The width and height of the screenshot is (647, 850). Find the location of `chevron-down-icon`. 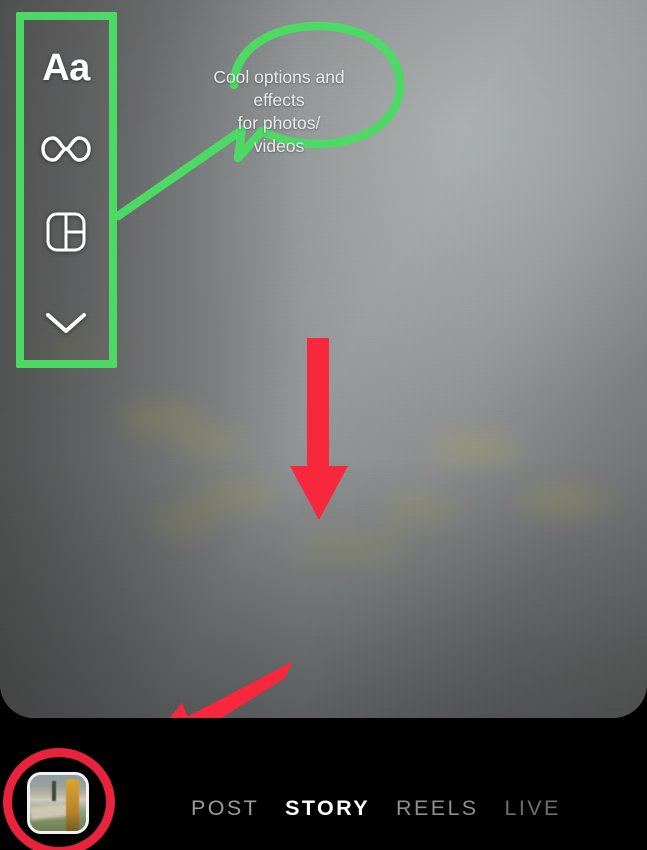

chevron-down-icon is located at coordinates (66, 323).